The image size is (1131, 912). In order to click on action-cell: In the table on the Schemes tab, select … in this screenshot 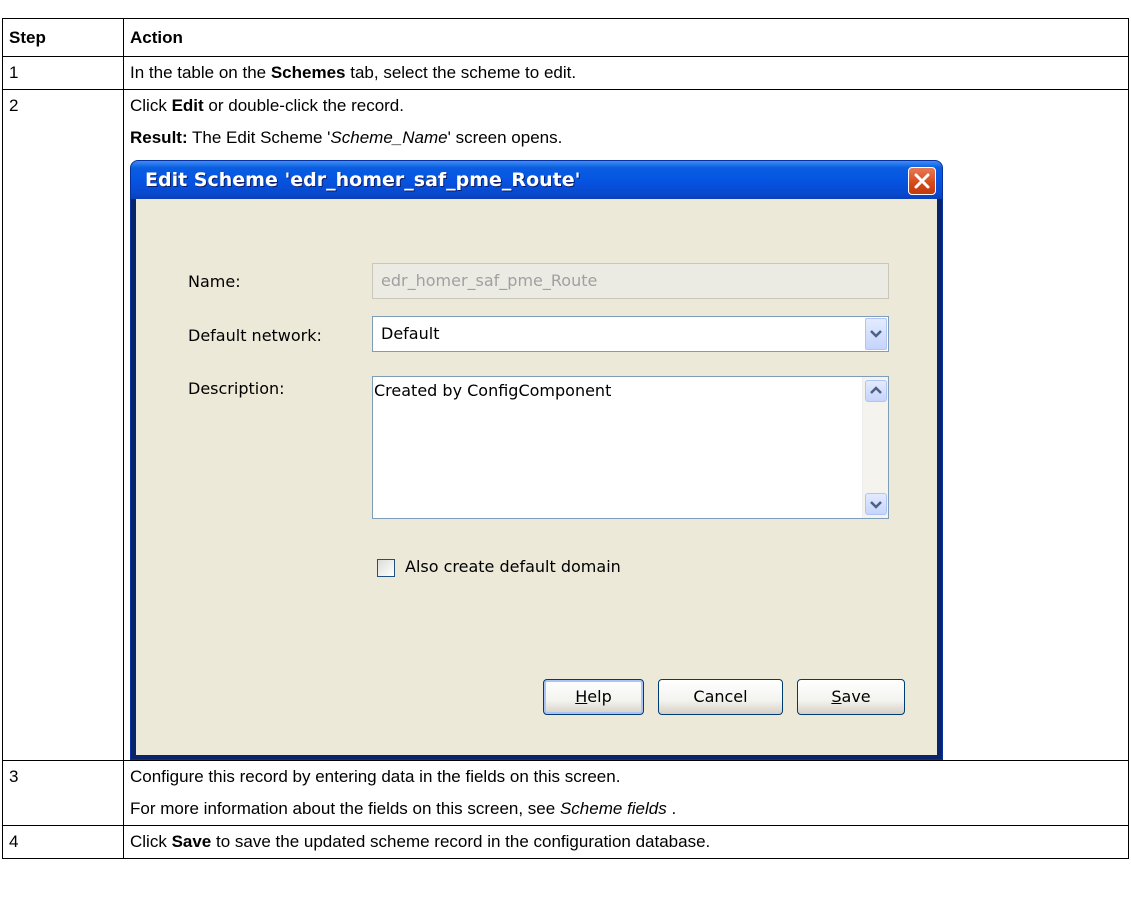, I will do `click(626, 73)`.